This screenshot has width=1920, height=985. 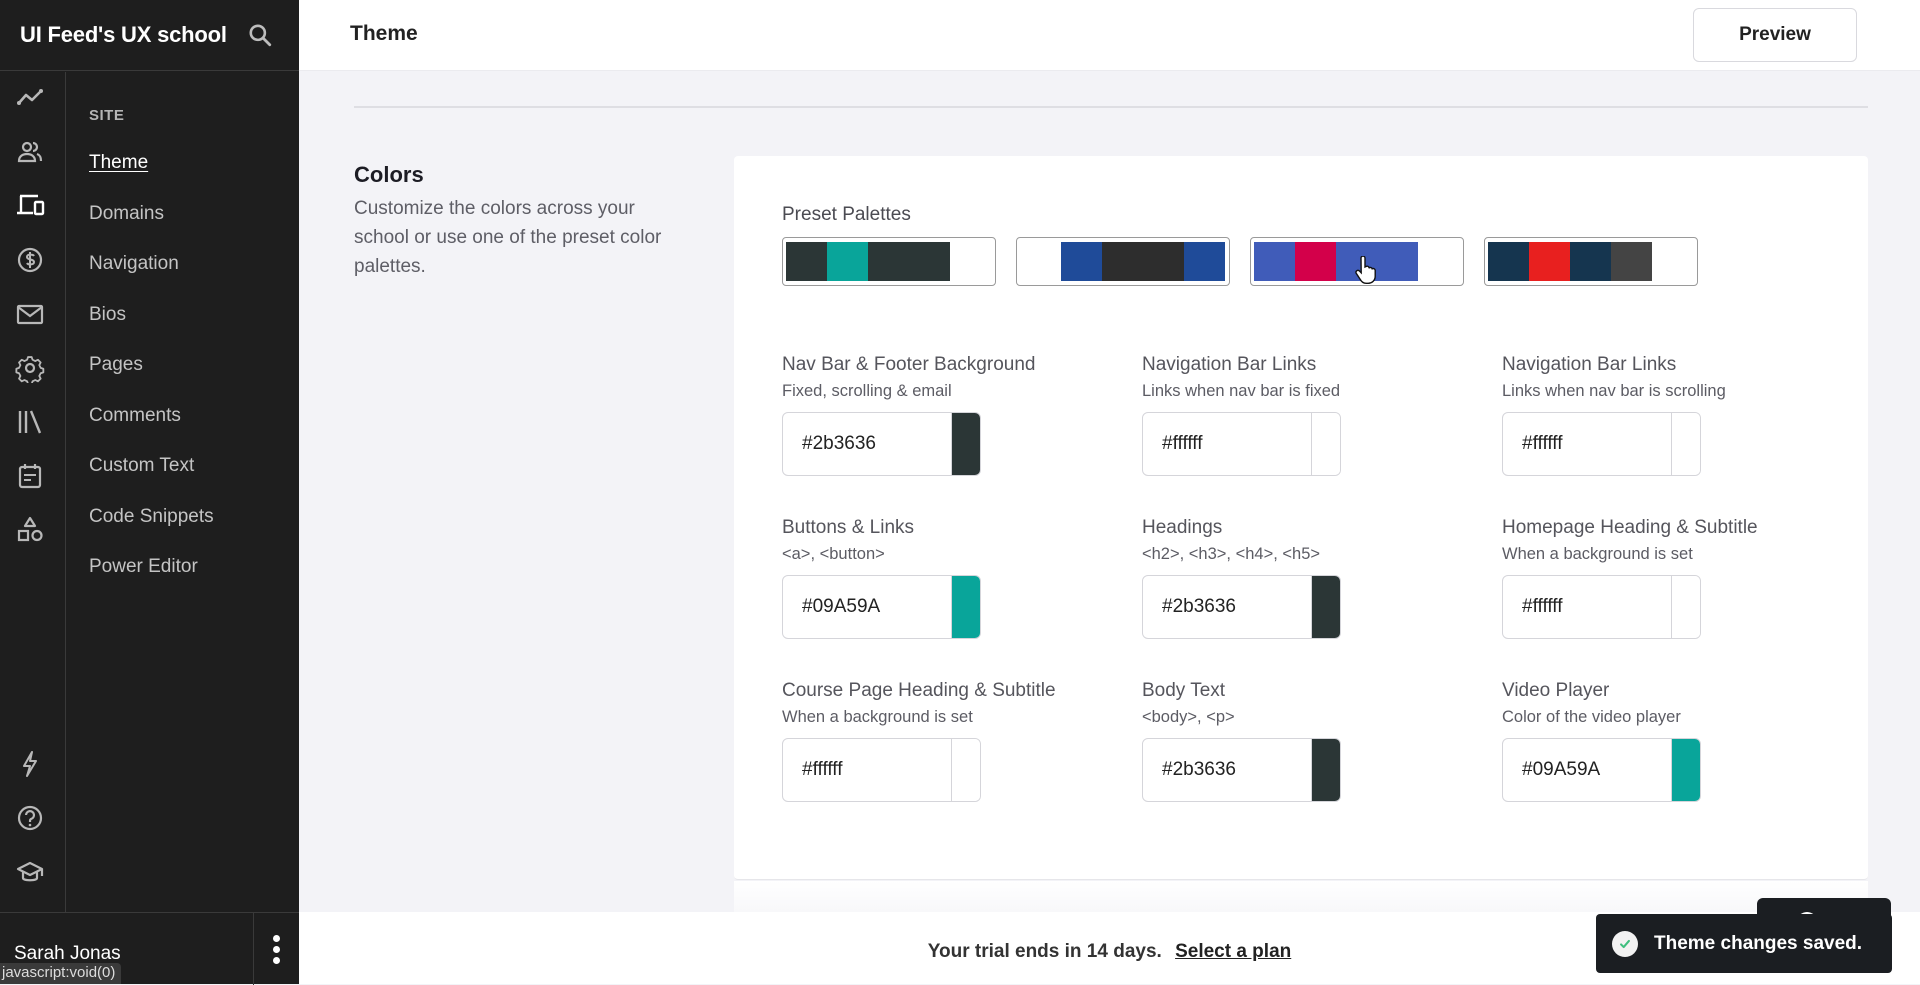 I want to click on select-plan-link: Select a plan, so click(x=1233, y=951).